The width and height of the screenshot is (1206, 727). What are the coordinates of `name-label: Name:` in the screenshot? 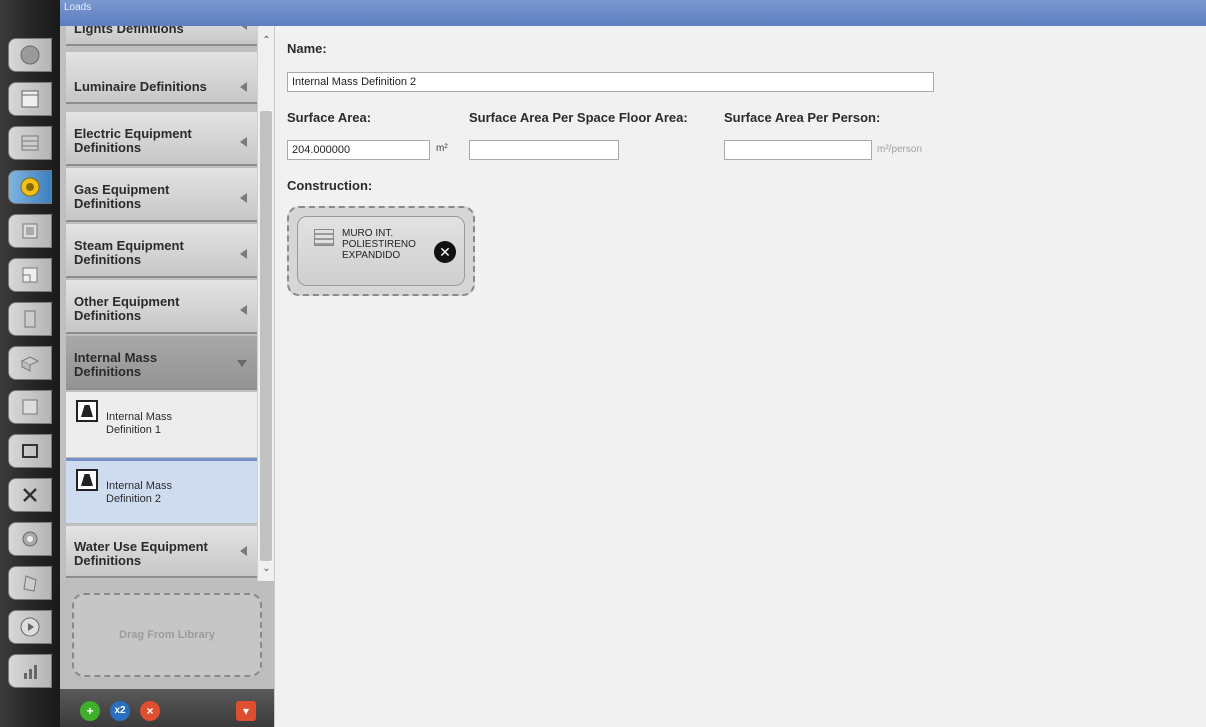 It's located at (307, 48).